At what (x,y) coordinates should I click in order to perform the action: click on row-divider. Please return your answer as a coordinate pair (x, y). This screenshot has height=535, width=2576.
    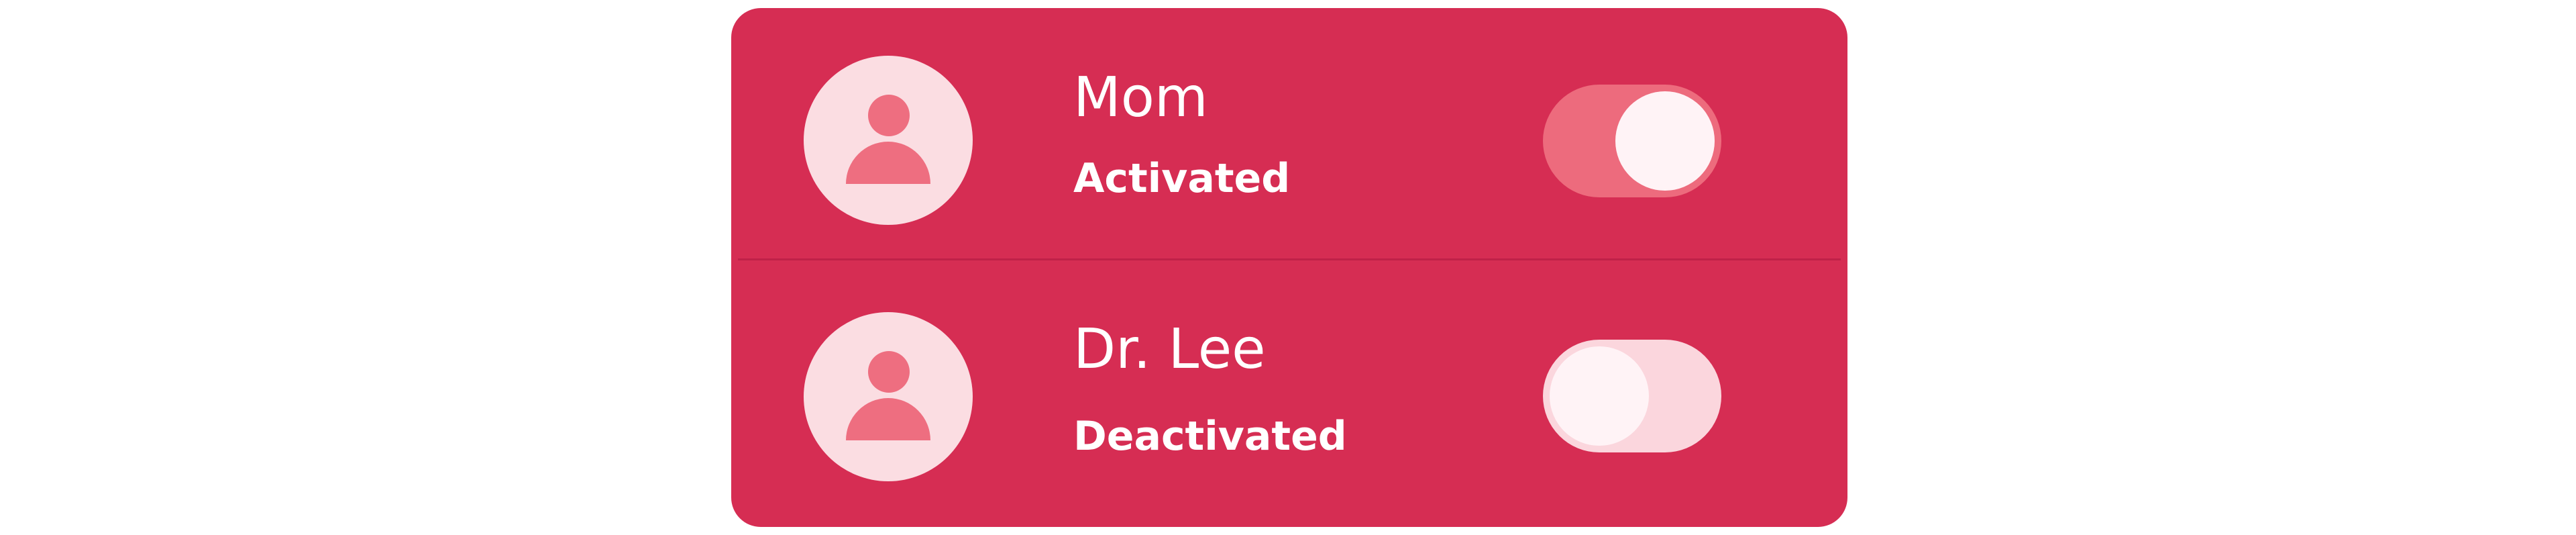
    Looking at the image, I should click on (1289, 259).